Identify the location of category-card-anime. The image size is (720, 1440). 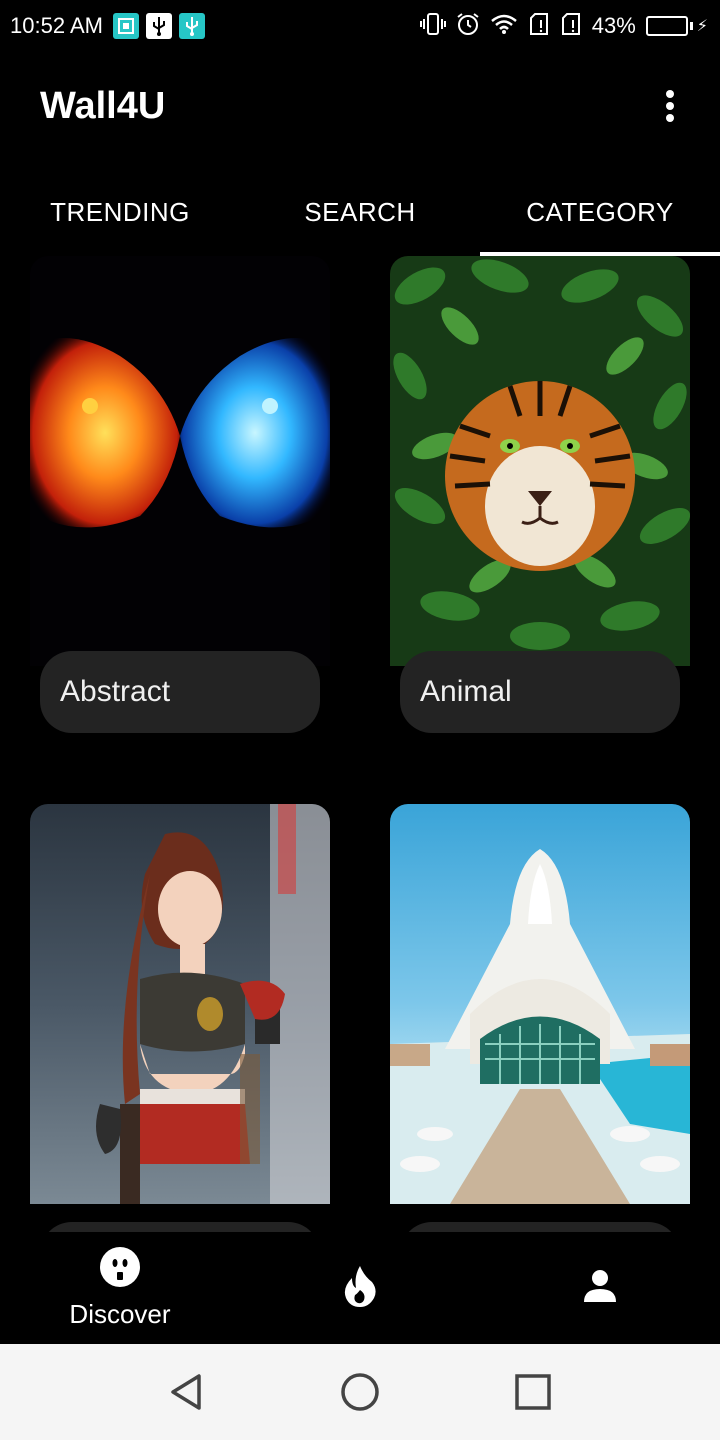
(180, 1018).